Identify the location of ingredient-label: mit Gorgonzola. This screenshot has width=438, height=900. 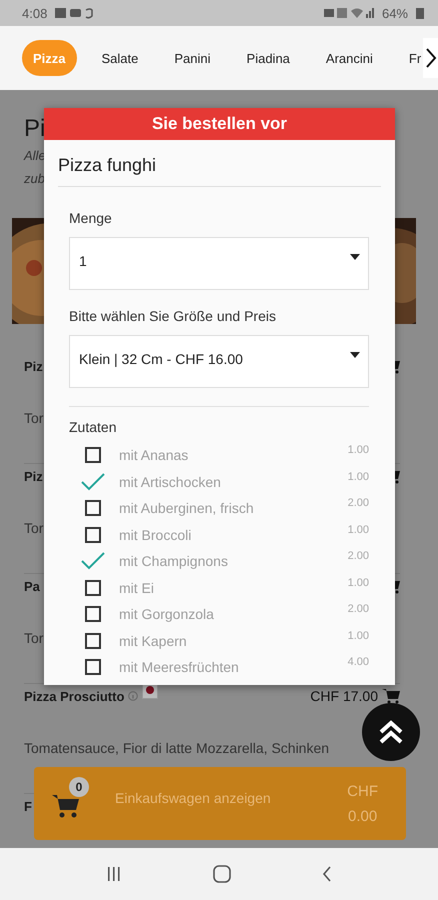
(166, 614).